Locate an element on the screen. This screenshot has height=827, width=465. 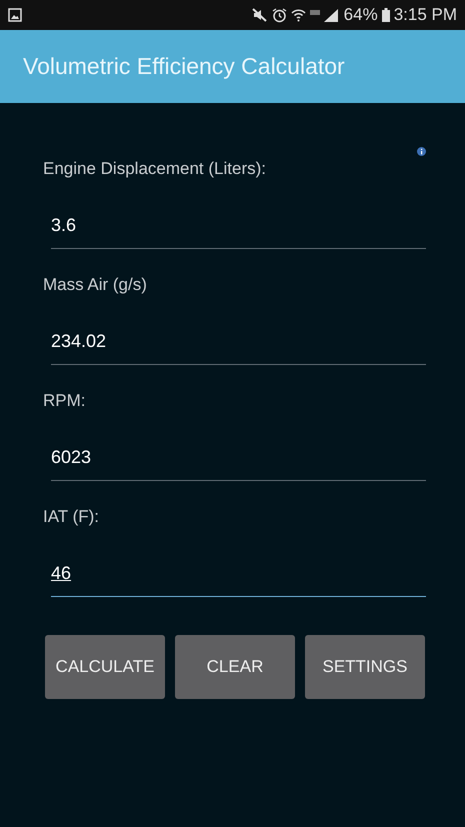
input-field: 6023 is located at coordinates (238, 457).